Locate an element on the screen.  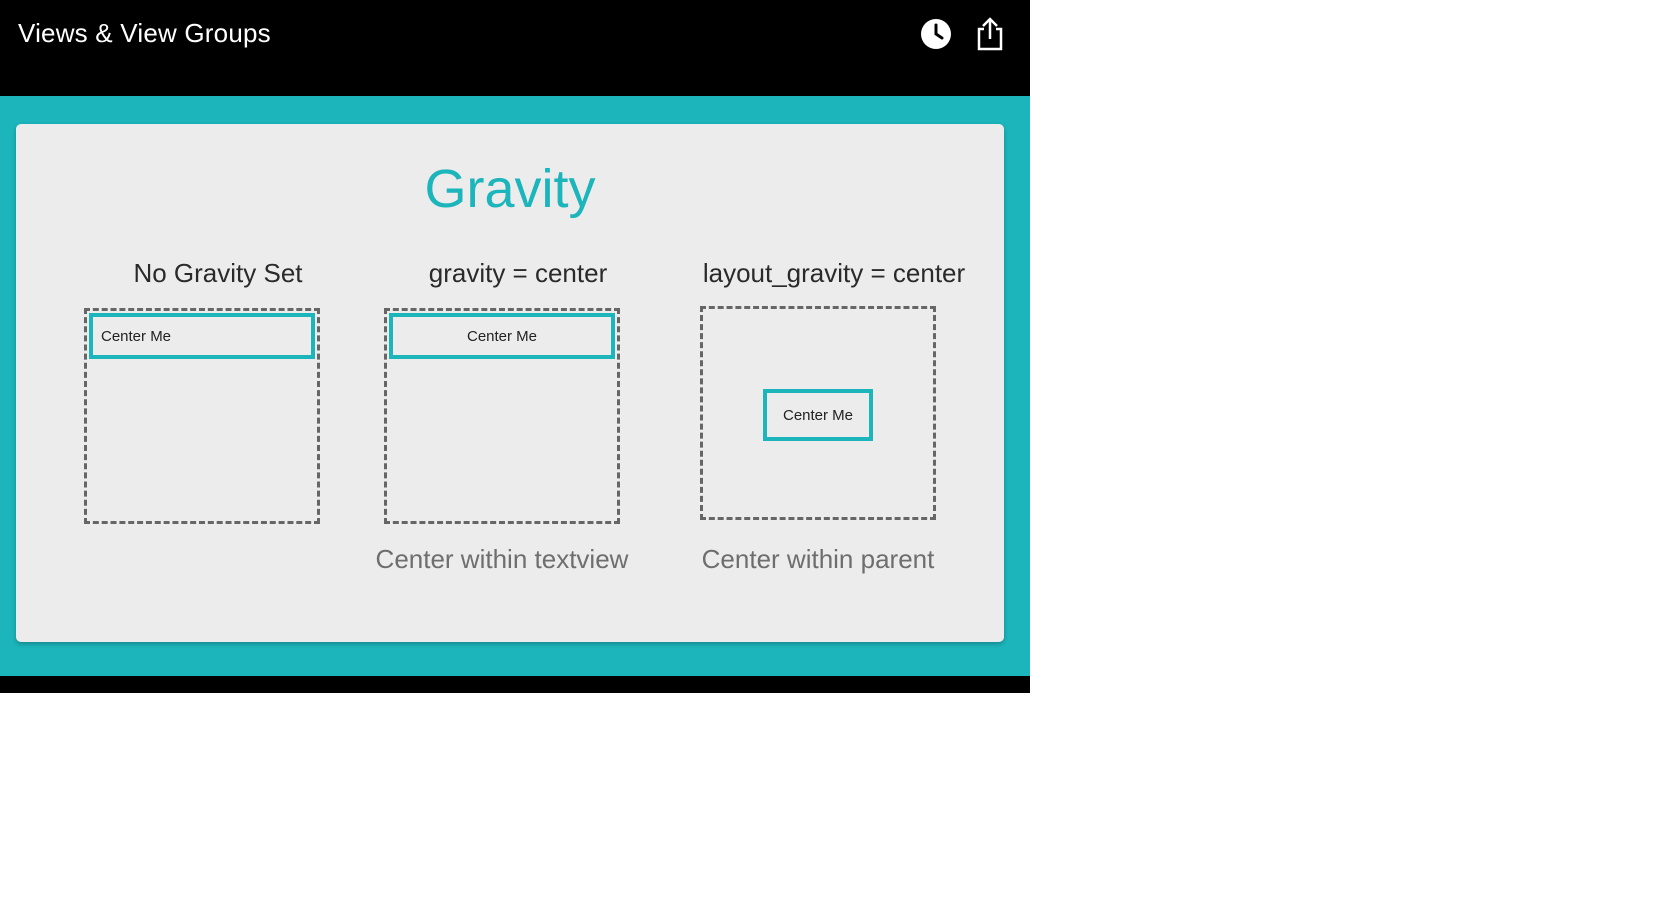
watch-later-button is located at coordinates (936, 36).